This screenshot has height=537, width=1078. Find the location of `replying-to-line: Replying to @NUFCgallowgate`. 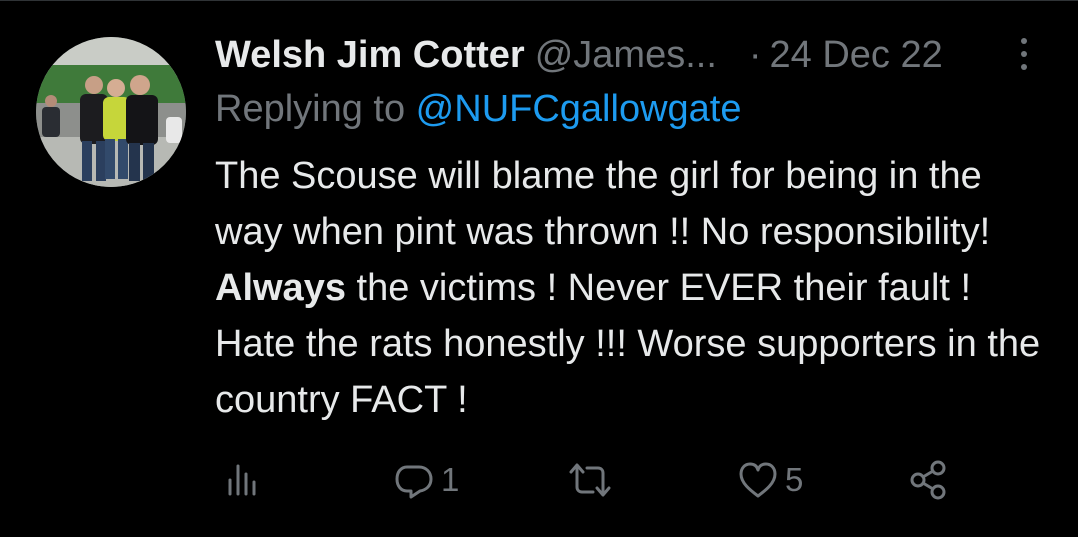

replying-to-line: Replying to @NUFCgallowgate is located at coordinates (478, 109).